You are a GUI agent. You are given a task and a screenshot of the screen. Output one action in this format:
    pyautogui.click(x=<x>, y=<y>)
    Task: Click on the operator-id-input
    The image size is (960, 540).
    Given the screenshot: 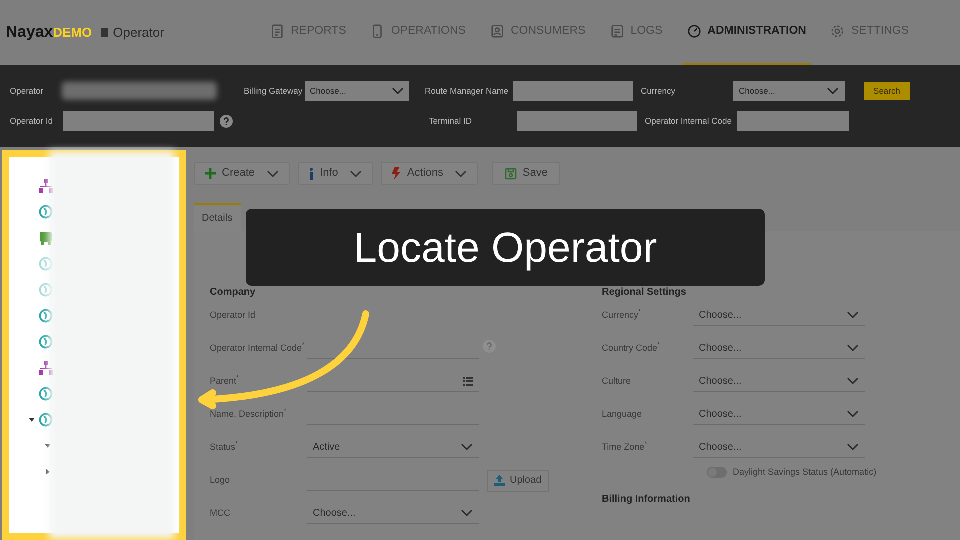 What is the action you would take?
    pyautogui.click(x=138, y=121)
    